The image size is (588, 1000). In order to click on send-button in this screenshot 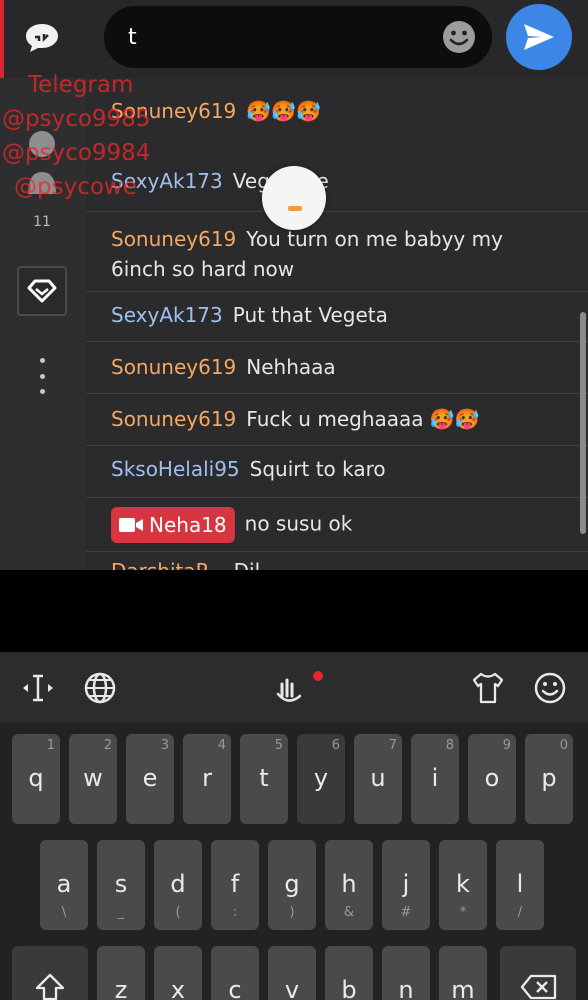, I will do `click(539, 37)`.